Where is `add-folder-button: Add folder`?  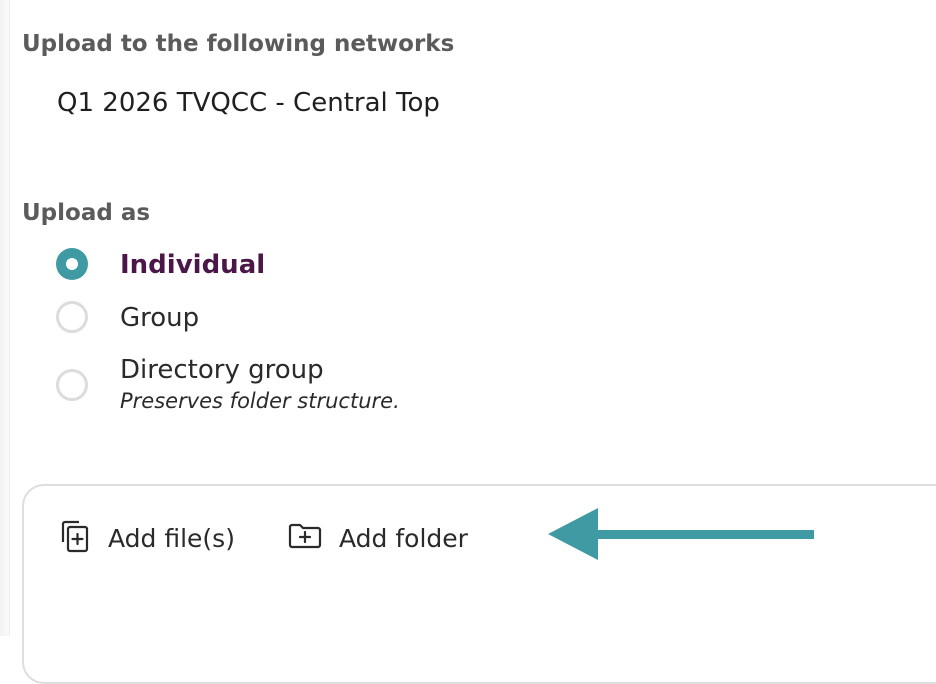 add-folder-button: Add folder is located at coordinates (377, 538).